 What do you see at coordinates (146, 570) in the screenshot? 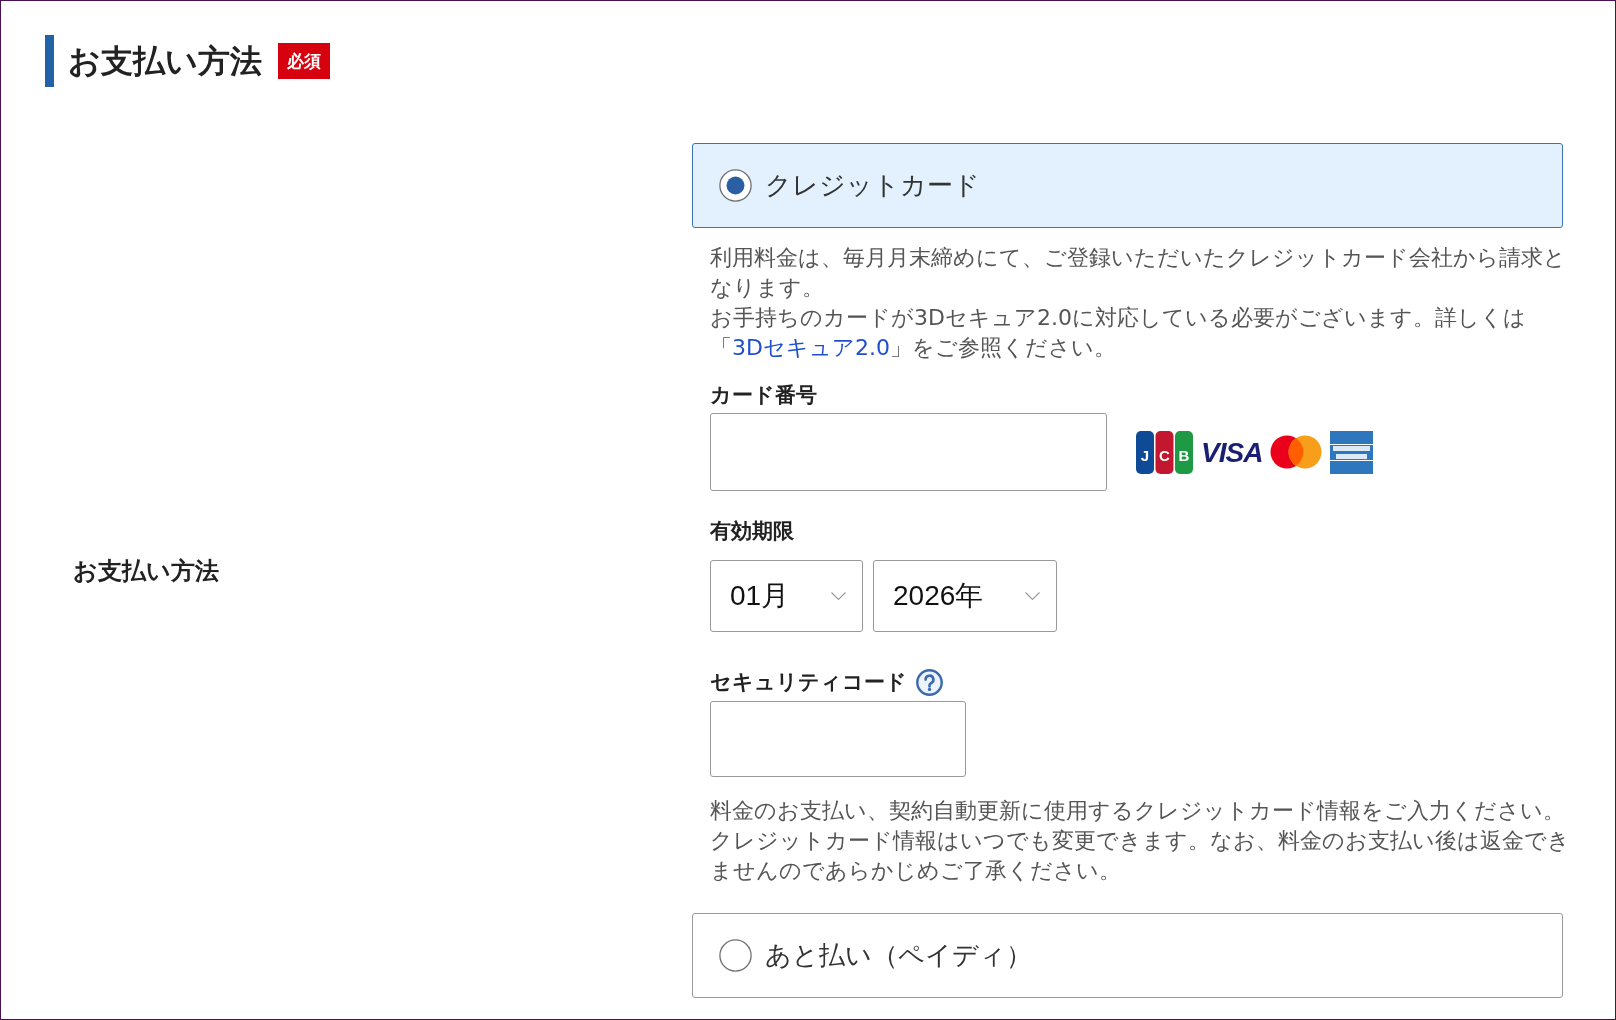
I see `row-label: お支払い方法` at bounding box center [146, 570].